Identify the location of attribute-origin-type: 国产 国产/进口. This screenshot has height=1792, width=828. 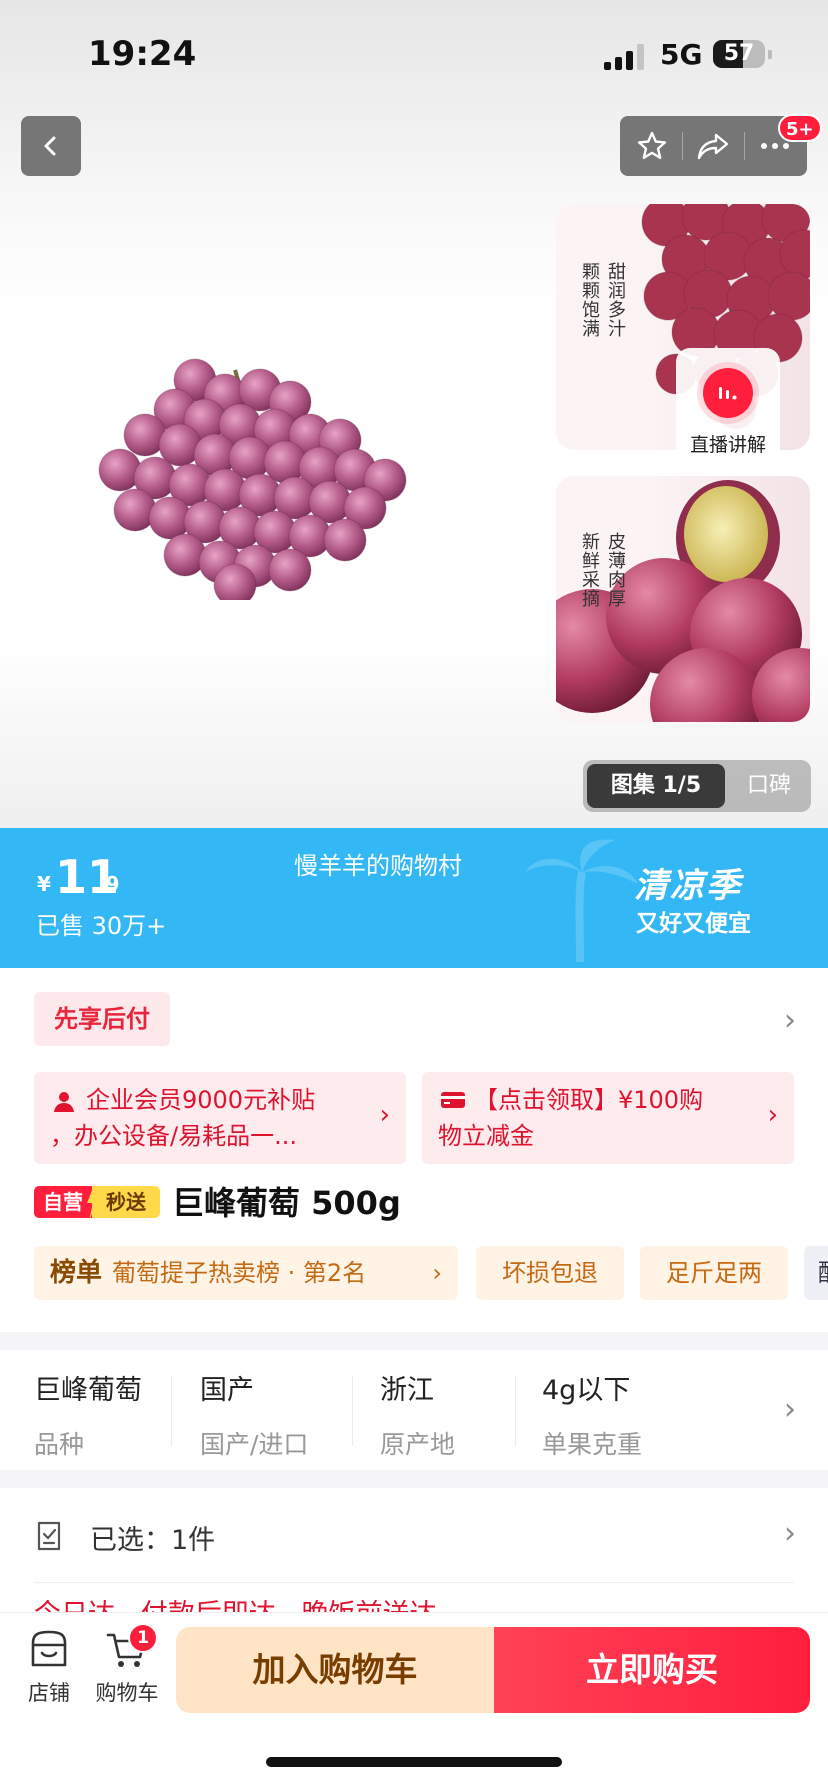
(254, 1414).